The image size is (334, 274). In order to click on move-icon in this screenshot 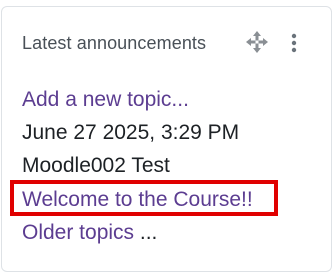, I will do `click(257, 42)`.